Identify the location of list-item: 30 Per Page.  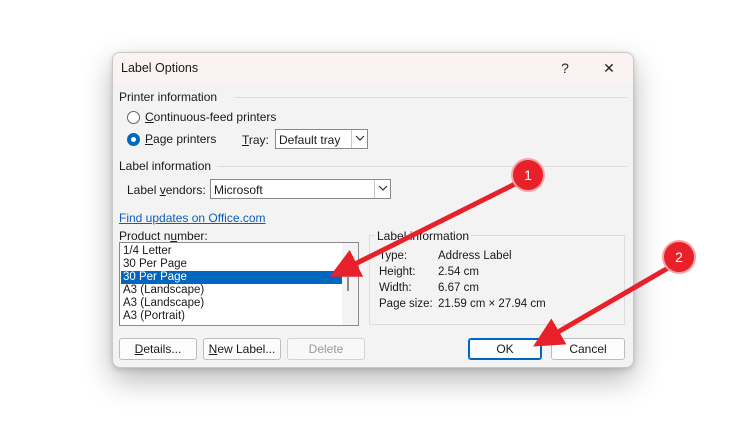
(233, 264).